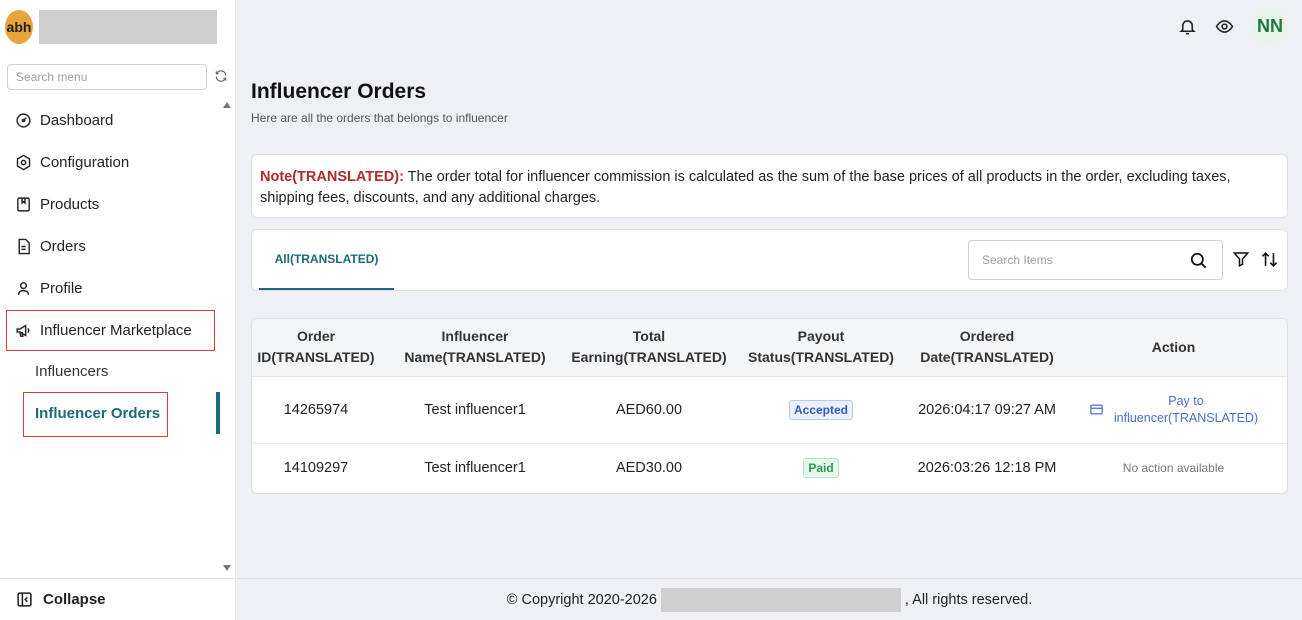  What do you see at coordinates (74, 599) in the screenshot?
I see `collapse-label: Collapse` at bounding box center [74, 599].